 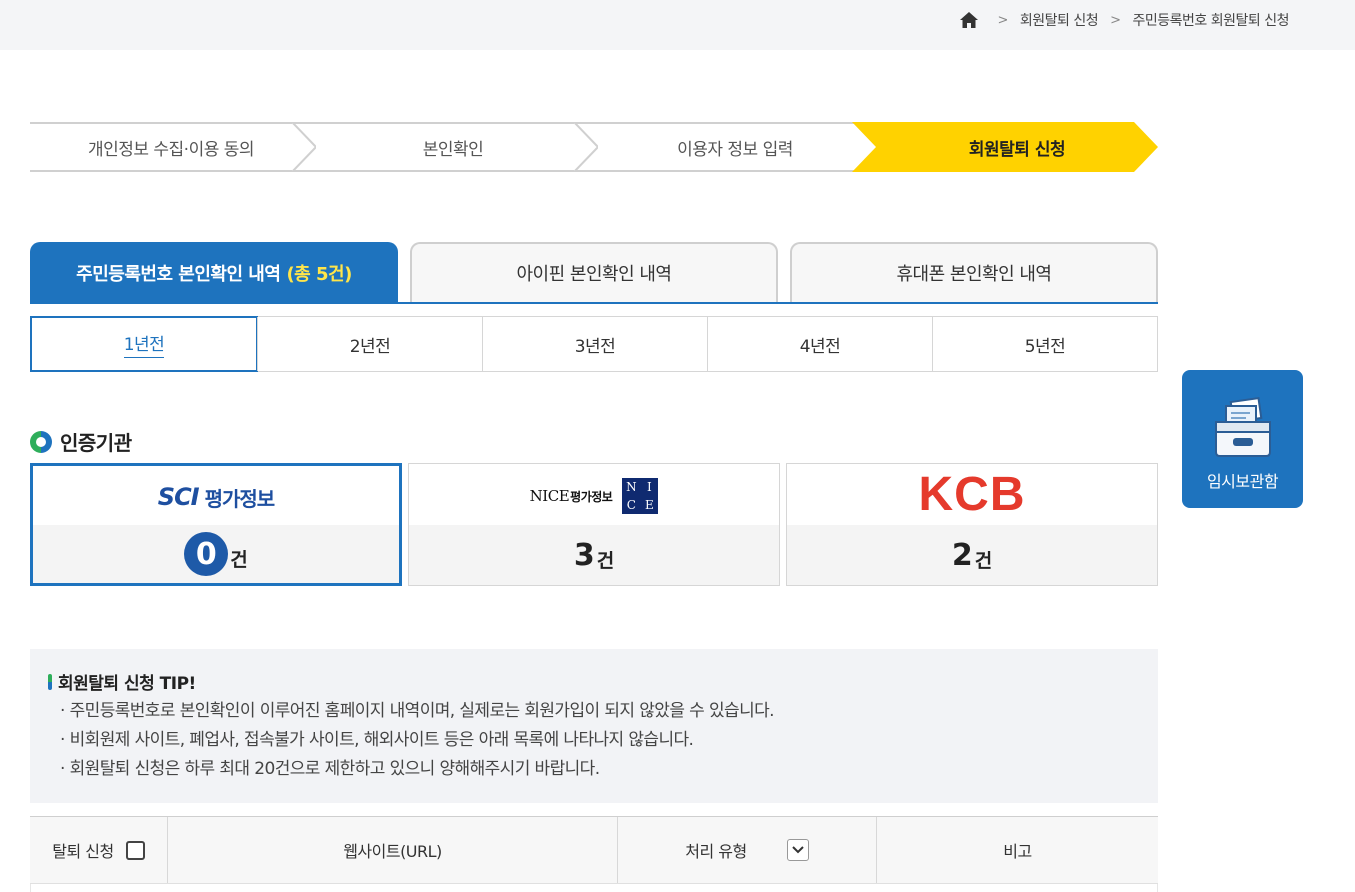 What do you see at coordinates (594, 147) in the screenshot?
I see `progress-steps: 개인정보 수집·이용 동의 본인확인 이용자 정보 입력 회원탈퇴 신청` at bounding box center [594, 147].